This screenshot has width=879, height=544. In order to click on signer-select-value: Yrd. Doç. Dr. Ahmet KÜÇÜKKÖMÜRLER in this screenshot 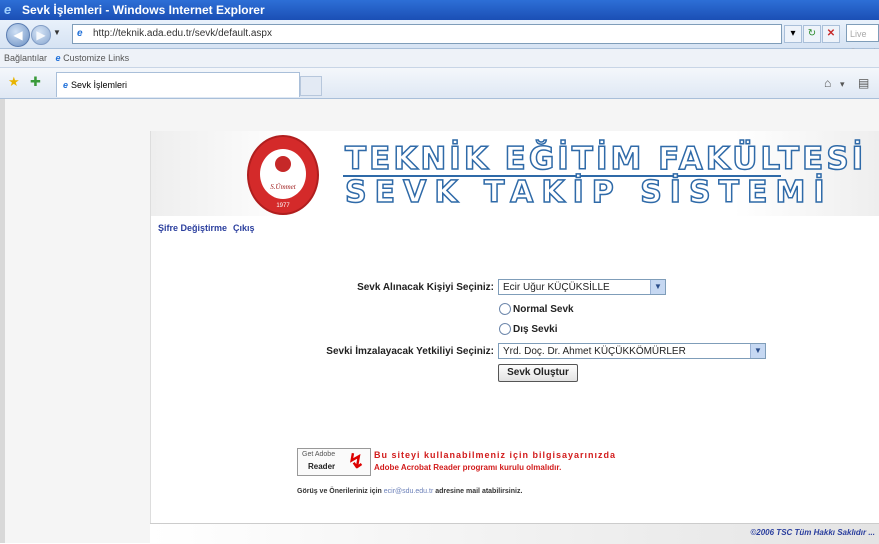, I will do `click(594, 351)`.